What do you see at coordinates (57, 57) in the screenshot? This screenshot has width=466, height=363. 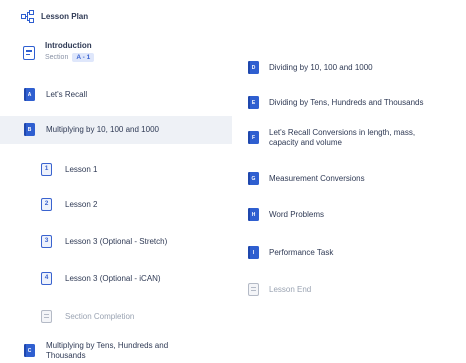 I see `section-label: Section` at bounding box center [57, 57].